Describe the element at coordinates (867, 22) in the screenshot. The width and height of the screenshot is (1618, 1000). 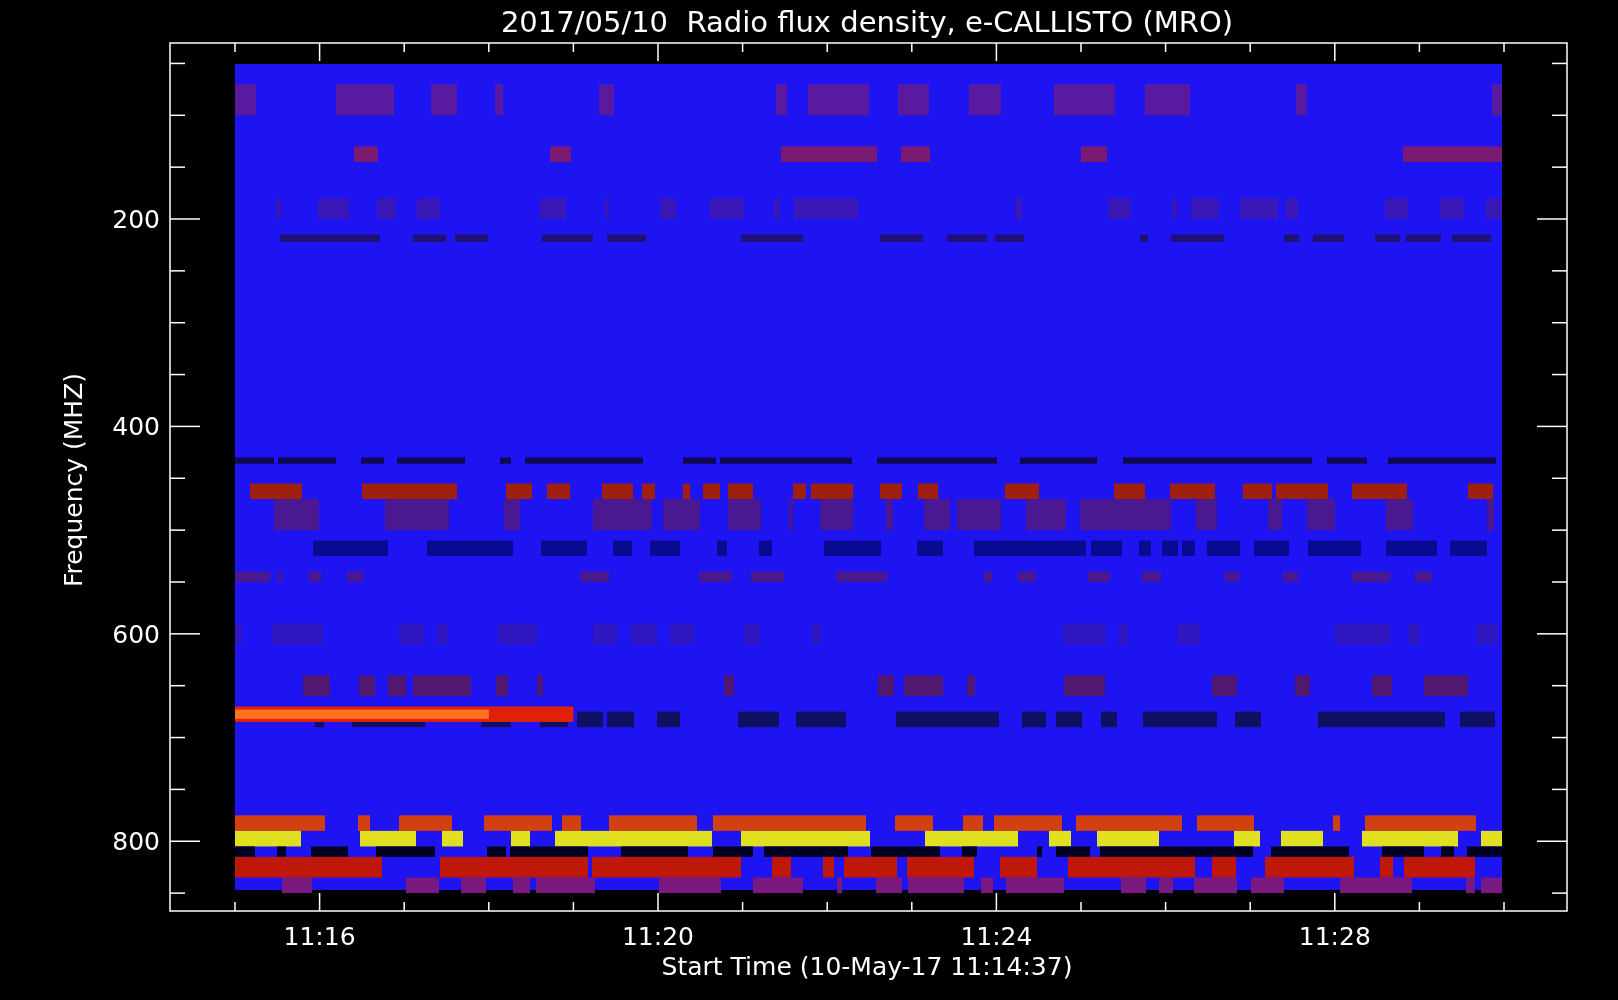
I see `chart-title: 2017/05/10 Radio flux density, e-CALLISTO (MRO)` at that location.